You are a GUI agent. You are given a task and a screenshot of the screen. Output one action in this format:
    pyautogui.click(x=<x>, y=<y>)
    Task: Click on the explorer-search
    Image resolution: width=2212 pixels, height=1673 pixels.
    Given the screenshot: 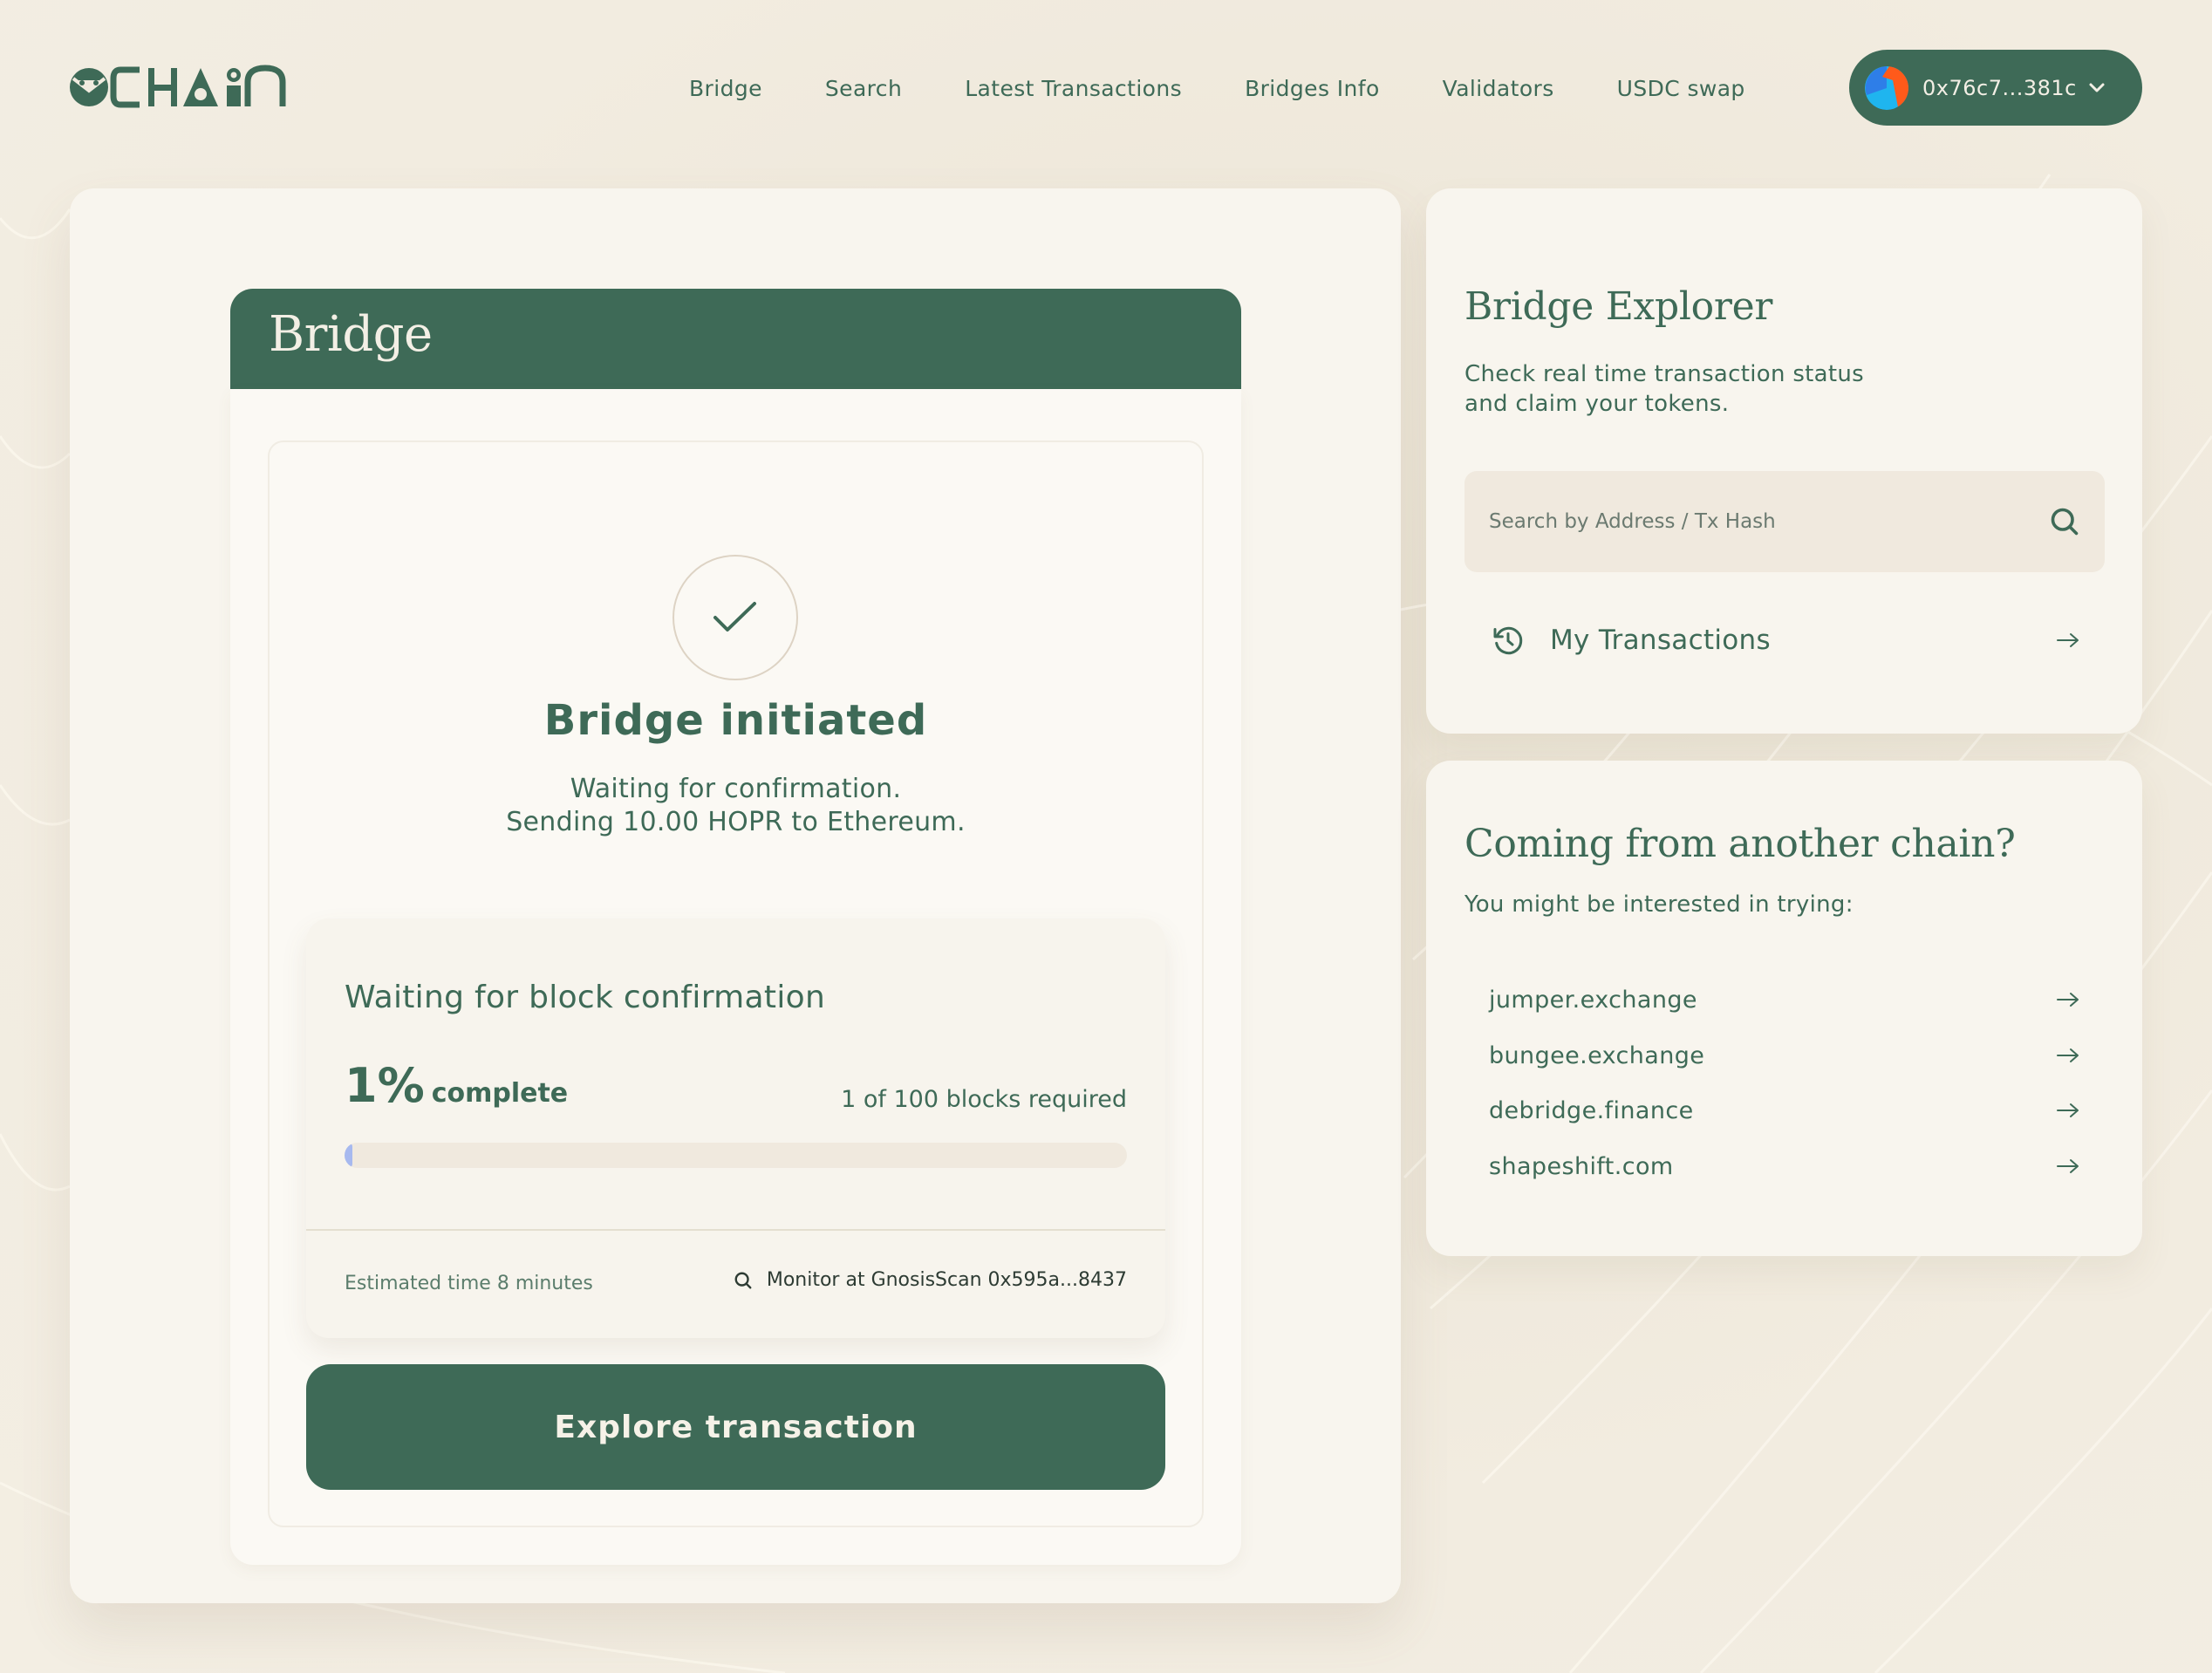 What is the action you would take?
    pyautogui.click(x=1784, y=521)
    